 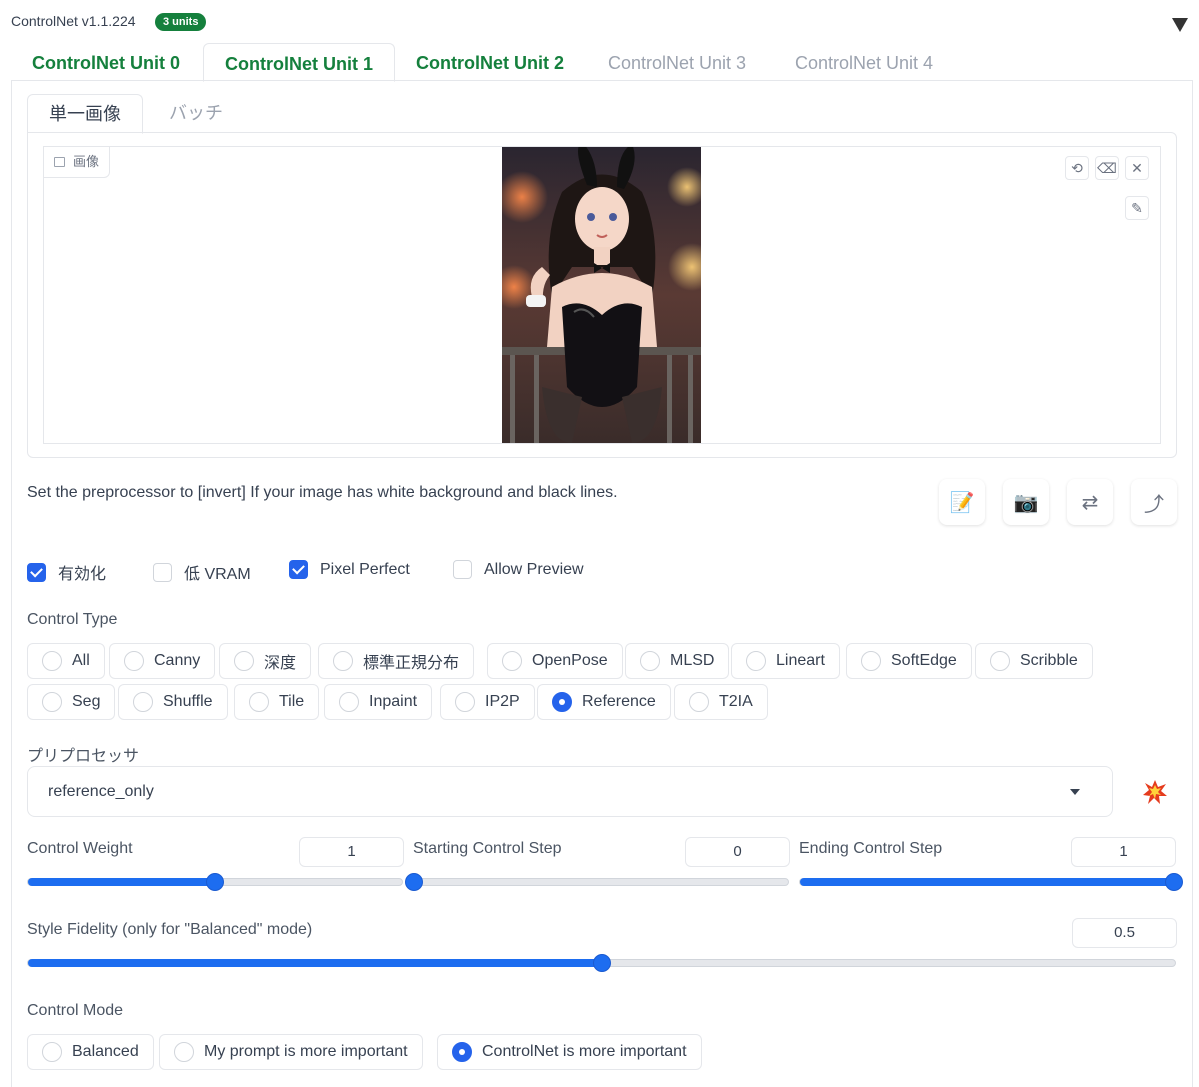 I want to click on tab-batch: バッチ, so click(x=196, y=113).